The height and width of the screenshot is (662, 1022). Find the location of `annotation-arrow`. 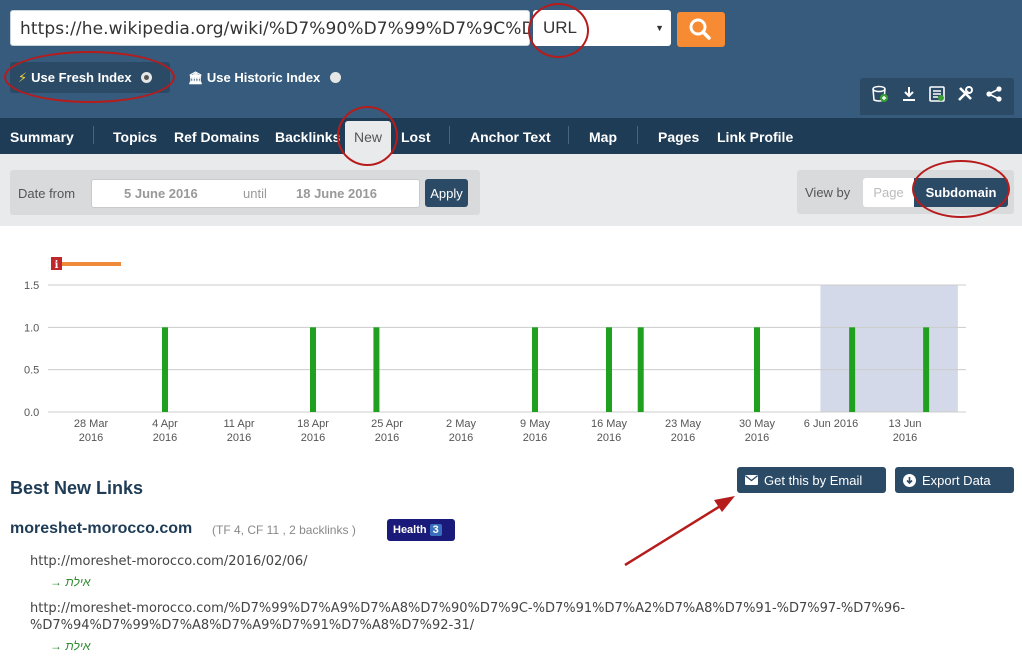

annotation-arrow is located at coordinates (679, 531).